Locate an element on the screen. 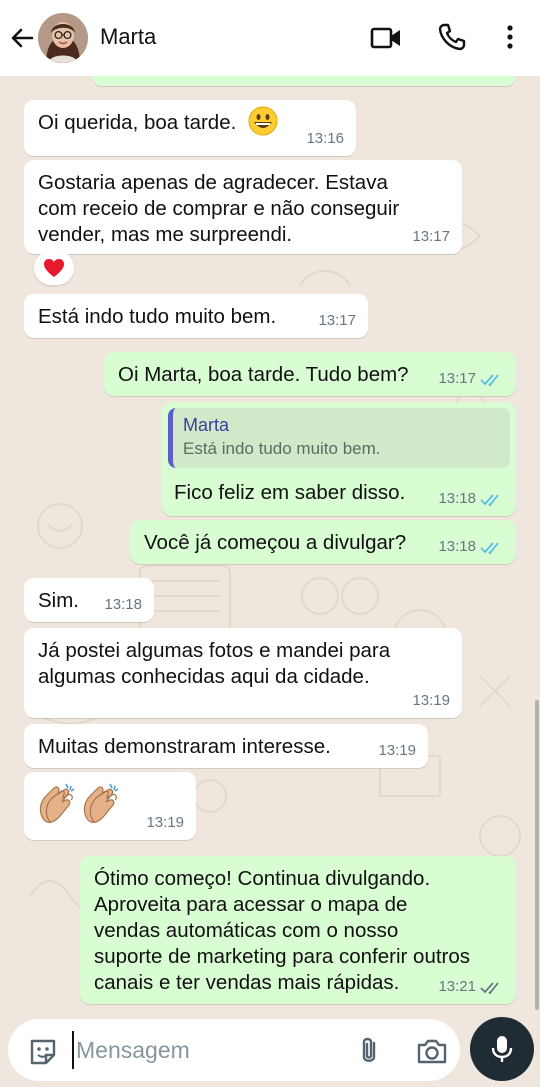 Image resolution: width=540 pixels, height=1087 pixels. heart-reaction-icon is located at coordinates (54, 268).